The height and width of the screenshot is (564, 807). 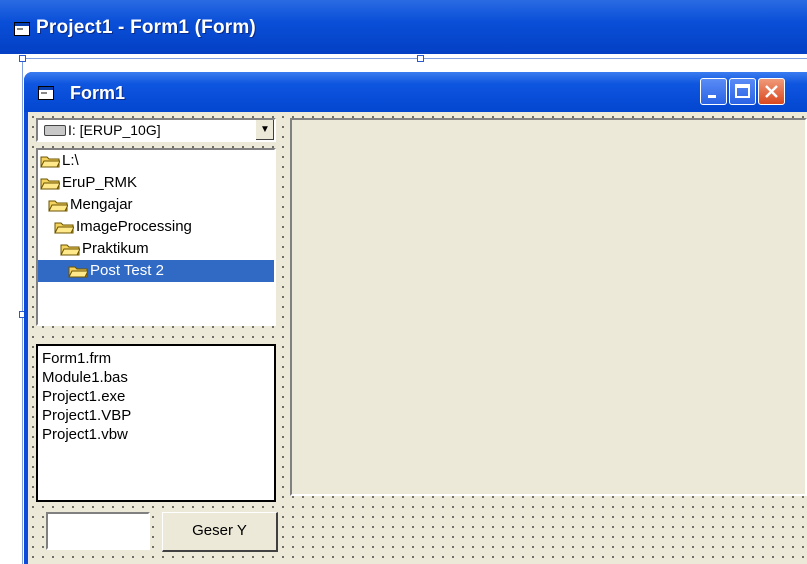 What do you see at coordinates (22, 58) in the screenshot?
I see `resize-handle-top-left` at bounding box center [22, 58].